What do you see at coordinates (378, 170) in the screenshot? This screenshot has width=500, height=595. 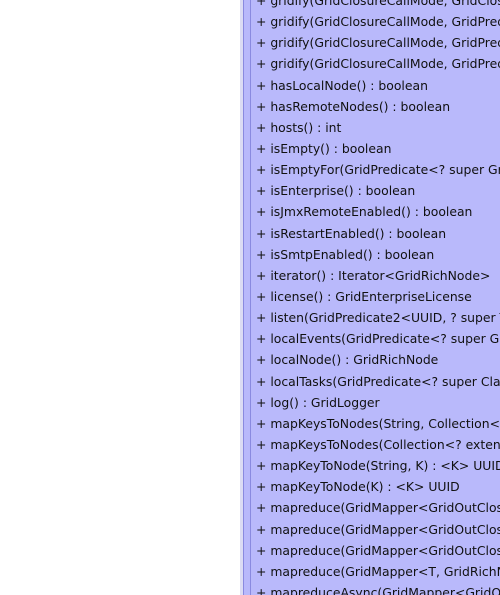 I see `method-entry: + isEmptyFor(GridPredicate<? super GridR` at bounding box center [378, 170].